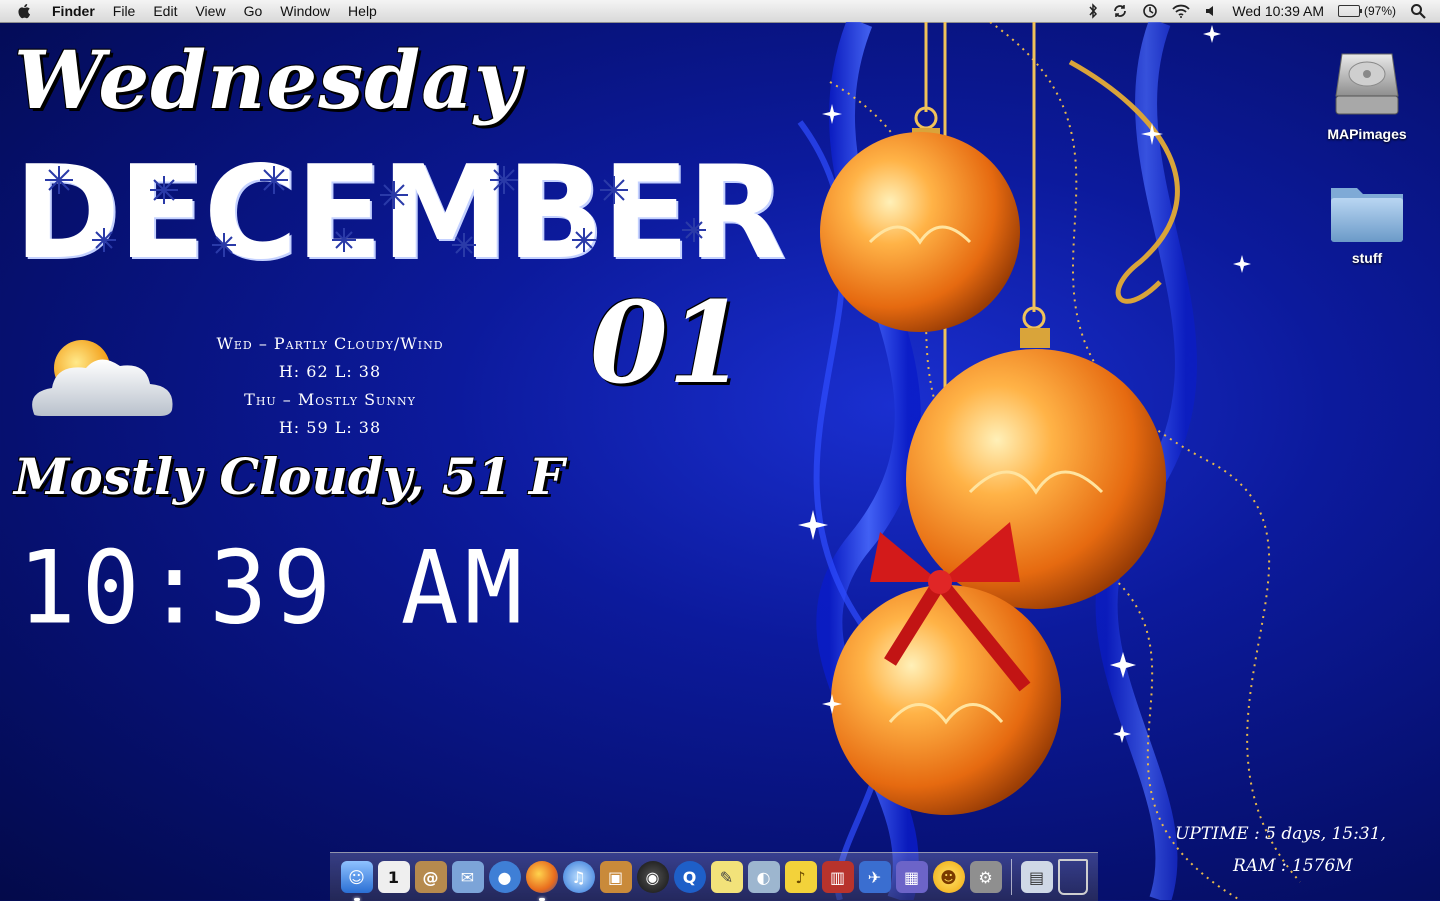 This screenshot has height=901, width=1440. What do you see at coordinates (911, 877) in the screenshot?
I see `spaces-icon: ▦` at bounding box center [911, 877].